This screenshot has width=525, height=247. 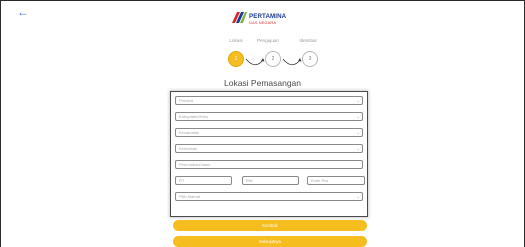 What do you see at coordinates (310, 59) in the screenshot?
I see `step-3-circle: 3` at bounding box center [310, 59].